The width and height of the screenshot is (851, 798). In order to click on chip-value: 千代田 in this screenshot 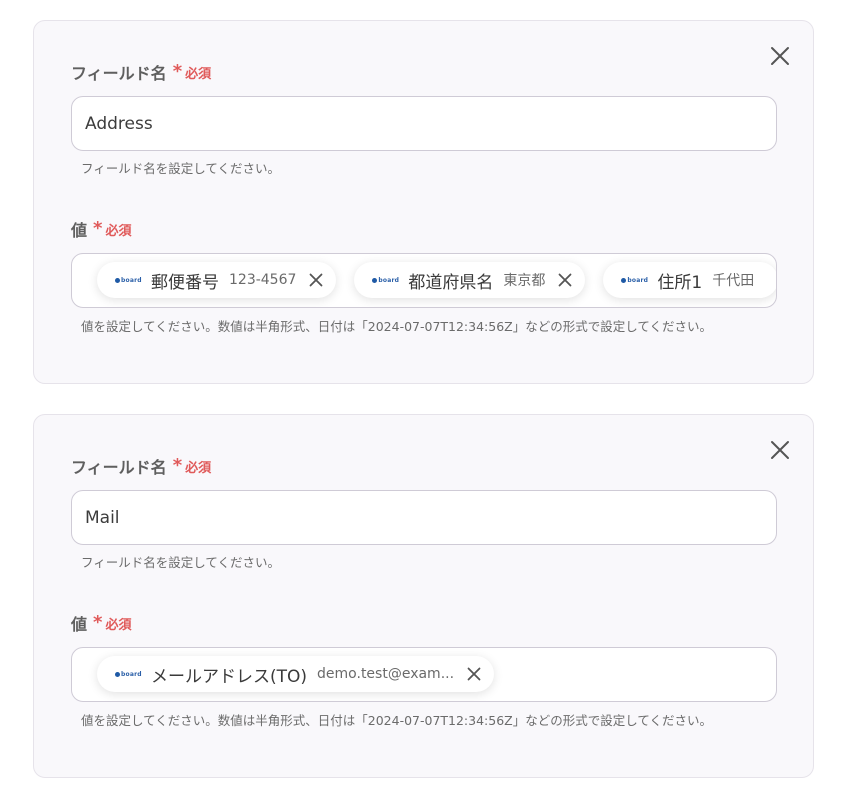, I will do `click(733, 281)`.